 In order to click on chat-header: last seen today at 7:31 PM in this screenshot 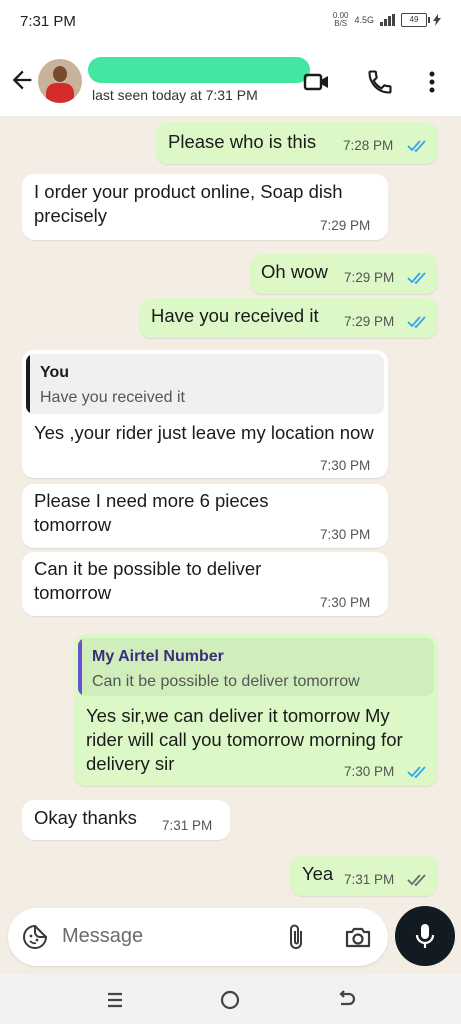, I will do `click(230, 80)`.